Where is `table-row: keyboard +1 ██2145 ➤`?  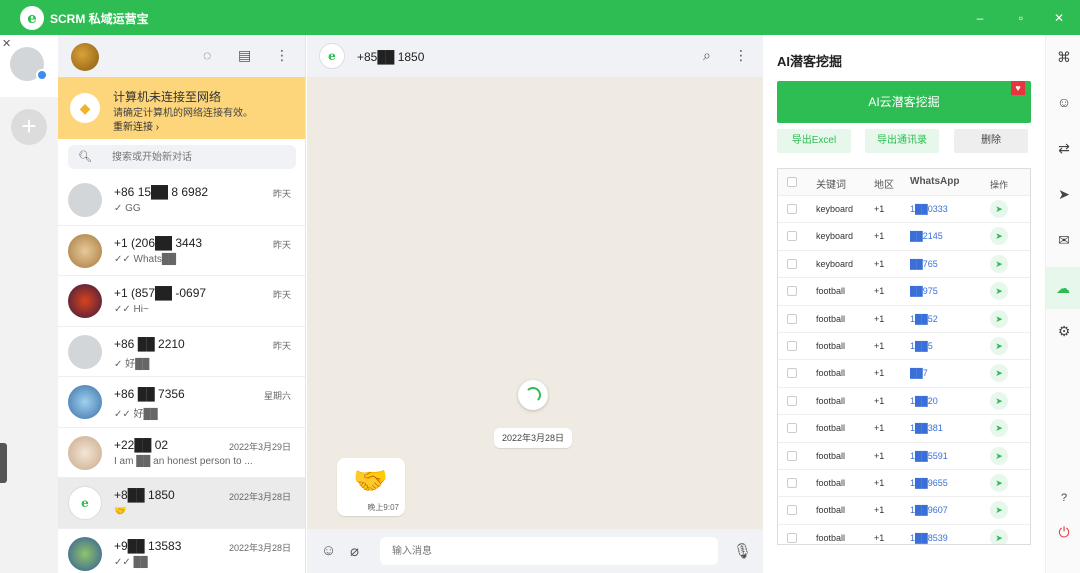
table-row: keyboard +1 ██2145 ➤ is located at coordinates (904, 237).